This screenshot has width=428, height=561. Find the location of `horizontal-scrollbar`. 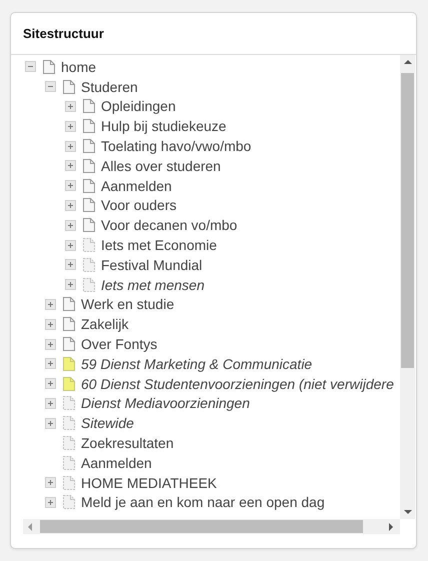

horizontal-scrollbar is located at coordinates (211, 526).